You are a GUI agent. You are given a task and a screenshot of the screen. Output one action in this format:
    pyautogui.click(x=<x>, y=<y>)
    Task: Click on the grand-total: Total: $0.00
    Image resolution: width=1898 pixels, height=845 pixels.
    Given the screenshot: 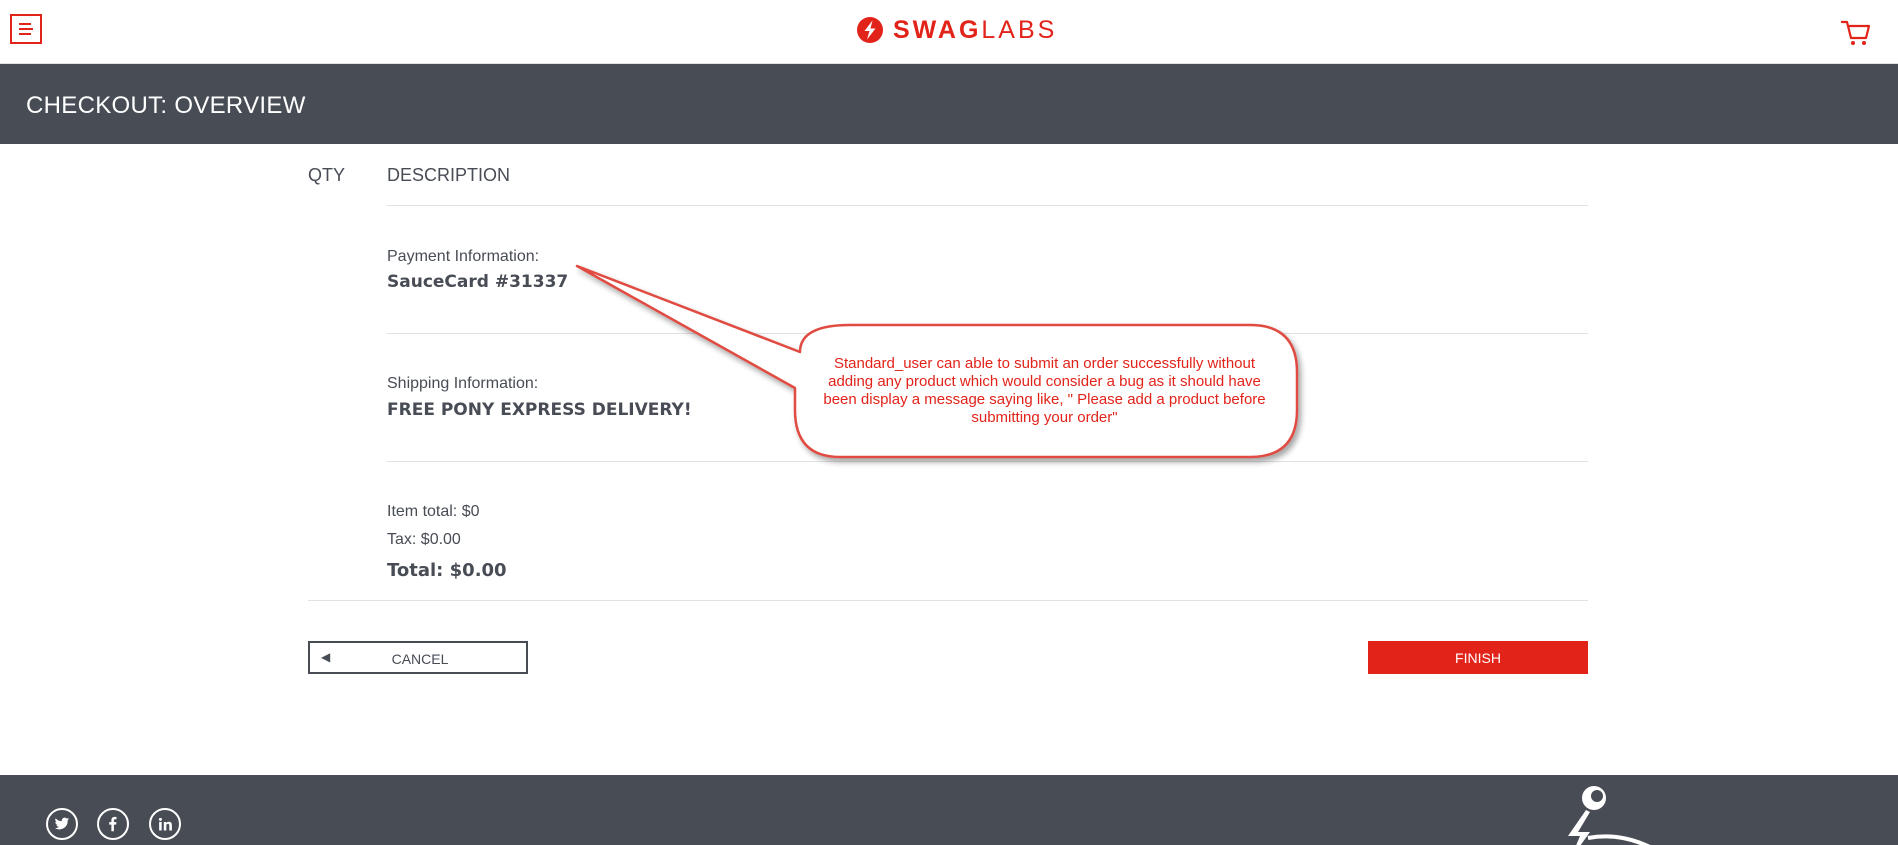 What is the action you would take?
    pyautogui.click(x=447, y=570)
    